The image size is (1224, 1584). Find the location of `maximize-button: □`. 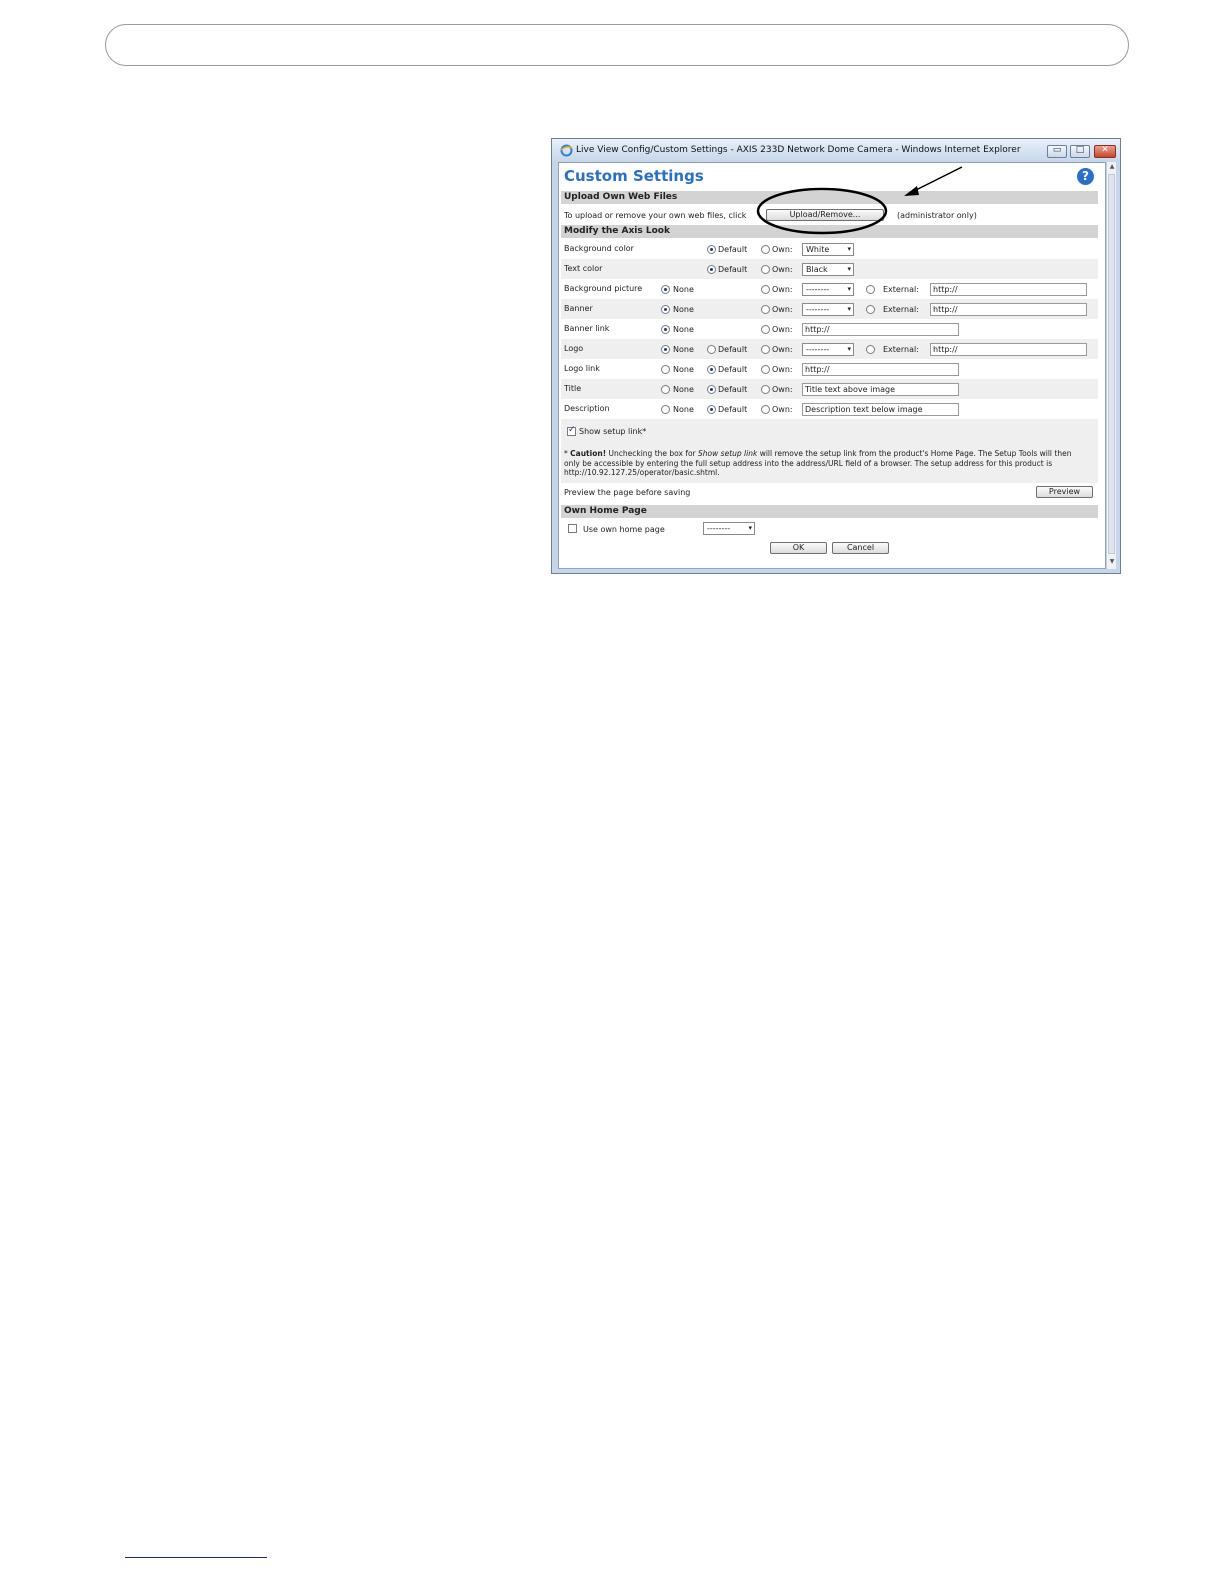

maximize-button: □ is located at coordinates (1080, 151).